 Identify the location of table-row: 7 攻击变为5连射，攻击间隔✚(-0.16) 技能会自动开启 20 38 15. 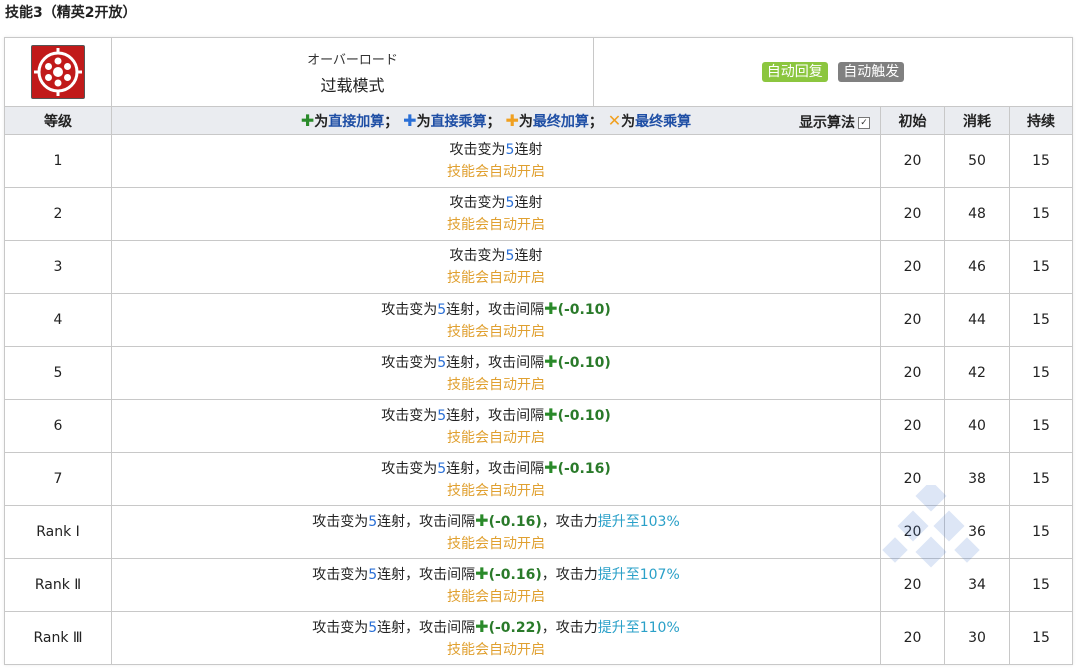
(539, 479).